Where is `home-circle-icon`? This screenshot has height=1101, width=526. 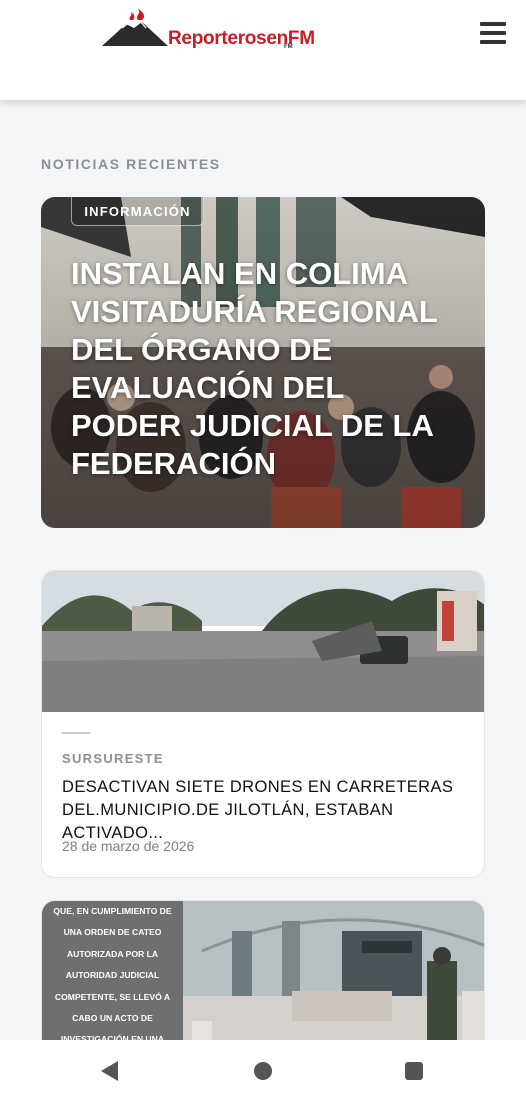 home-circle-icon is located at coordinates (263, 1071).